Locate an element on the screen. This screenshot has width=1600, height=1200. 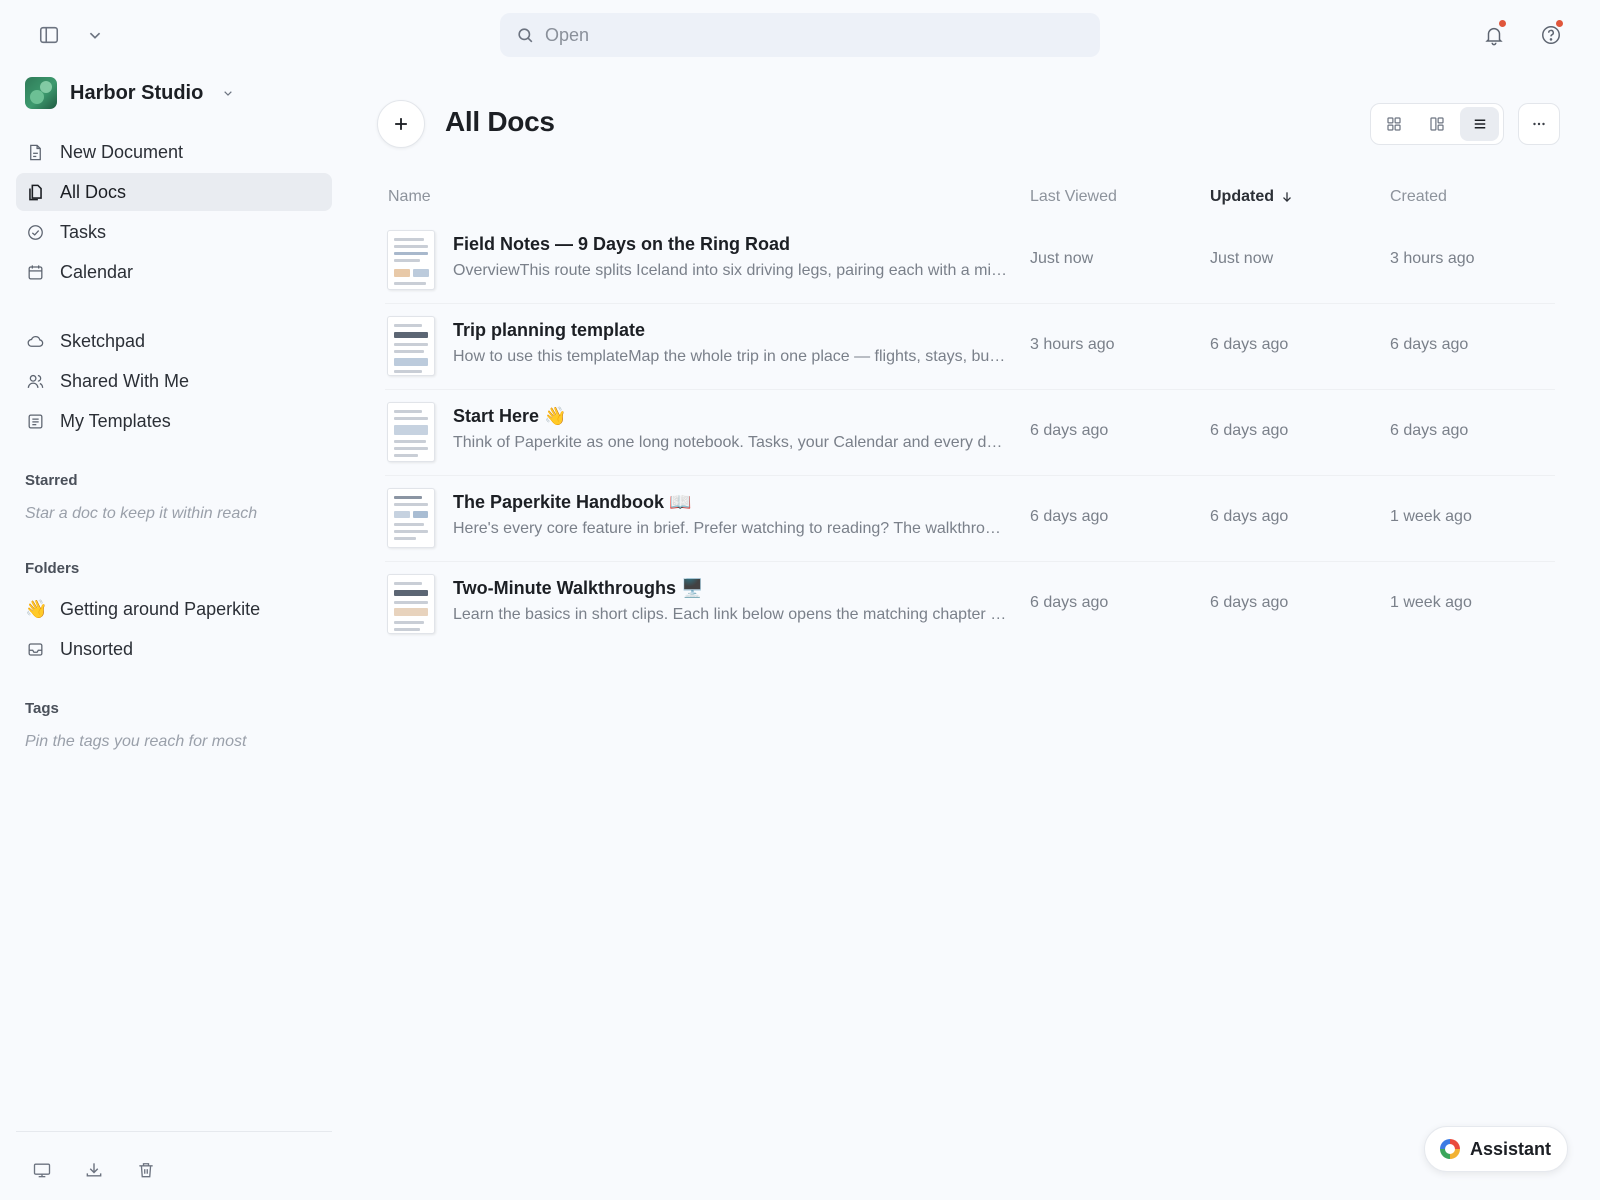
more-horizontal-icon is located at coordinates (1539, 124).